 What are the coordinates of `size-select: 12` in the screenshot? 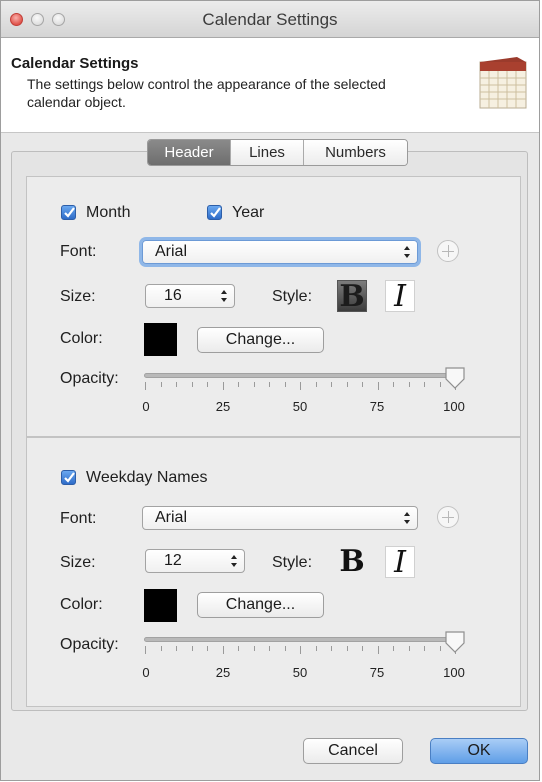 It's located at (195, 561).